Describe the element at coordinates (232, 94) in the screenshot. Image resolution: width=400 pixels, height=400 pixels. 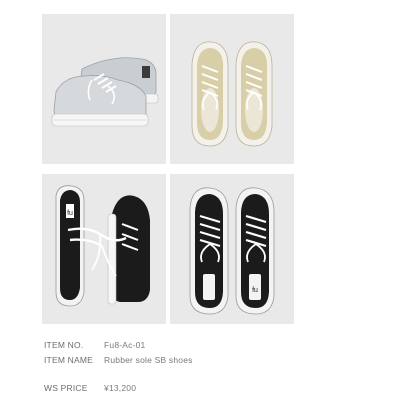
I see `gold-shoes-illustration` at that location.